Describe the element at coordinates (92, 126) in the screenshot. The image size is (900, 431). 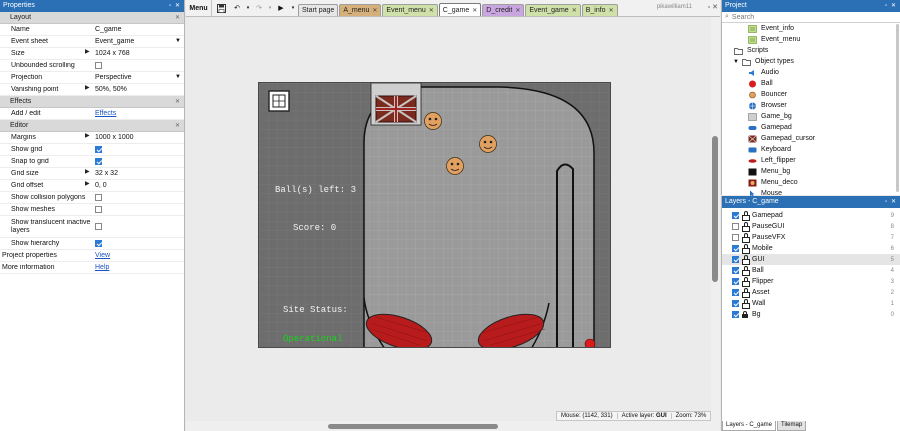
I see `section-editor: Editor ✕` at that location.